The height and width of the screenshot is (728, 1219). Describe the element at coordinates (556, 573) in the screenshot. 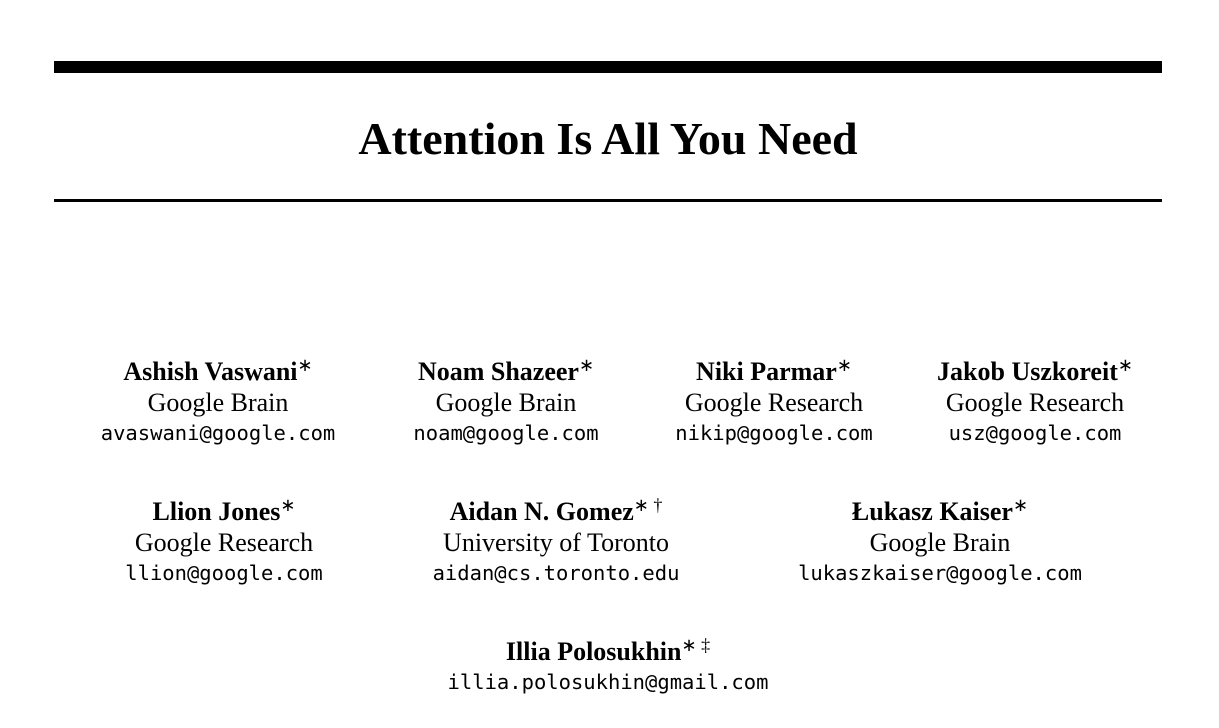

I see `author-email: aidan@cs.toronto.edu` at that location.